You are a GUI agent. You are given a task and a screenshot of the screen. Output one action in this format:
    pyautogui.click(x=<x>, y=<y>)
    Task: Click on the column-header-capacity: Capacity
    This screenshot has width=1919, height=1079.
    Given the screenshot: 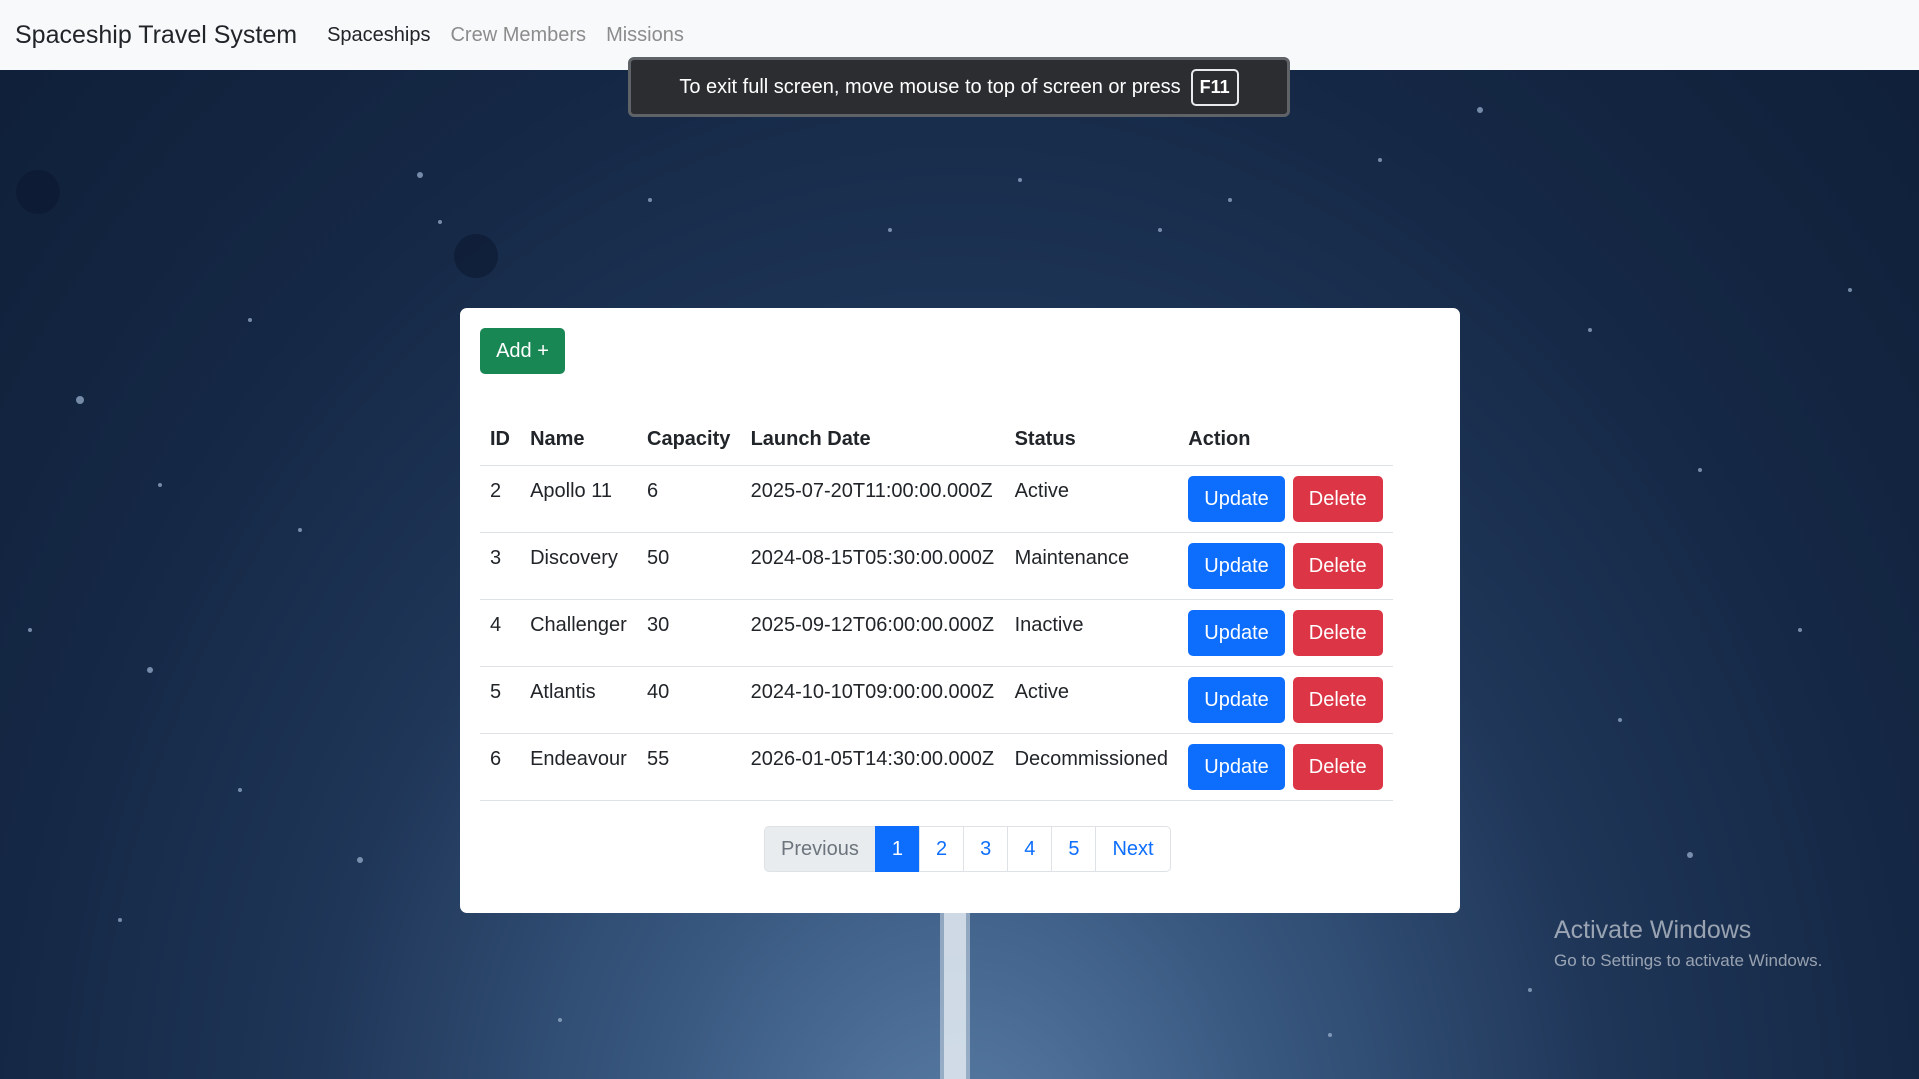 What is the action you would take?
    pyautogui.click(x=689, y=439)
    